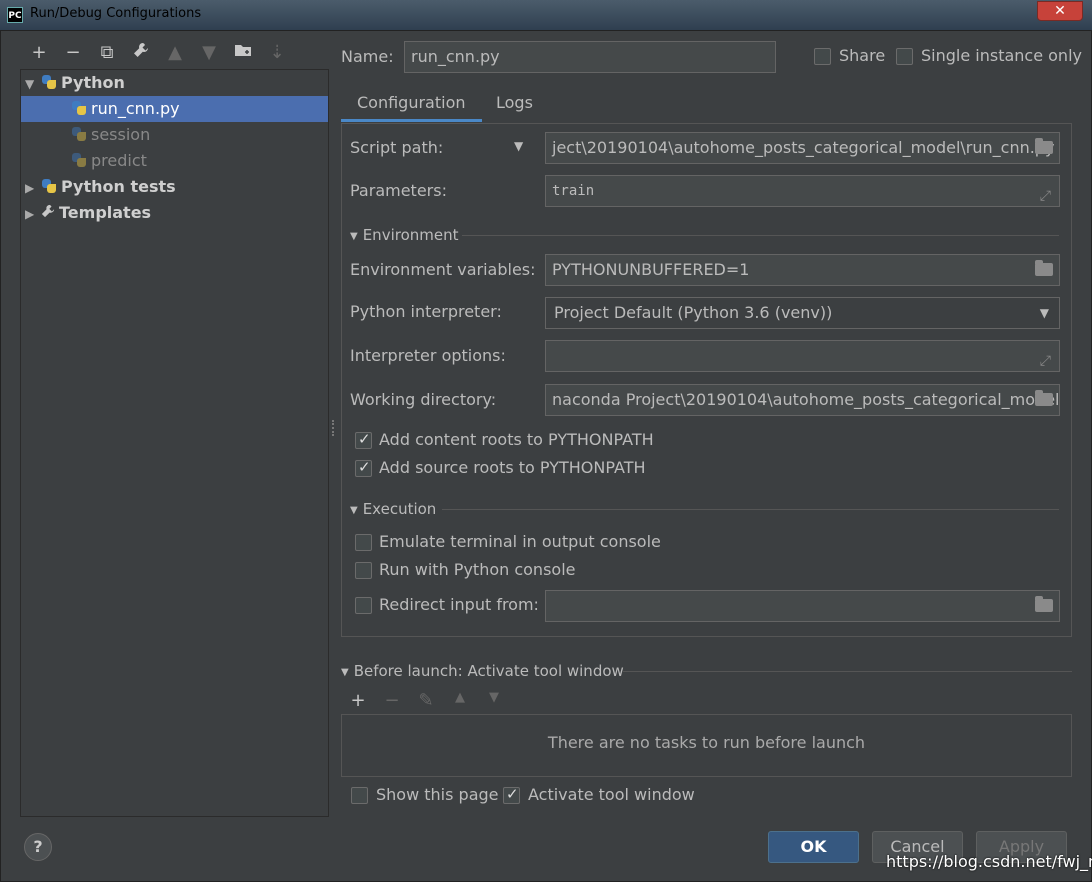 This screenshot has width=1092, height=882. What do you see at coordinates (1001, 55) in the screenshot?
I see `single-instance-label: Single instance only` at bounding box center [1001, 55].